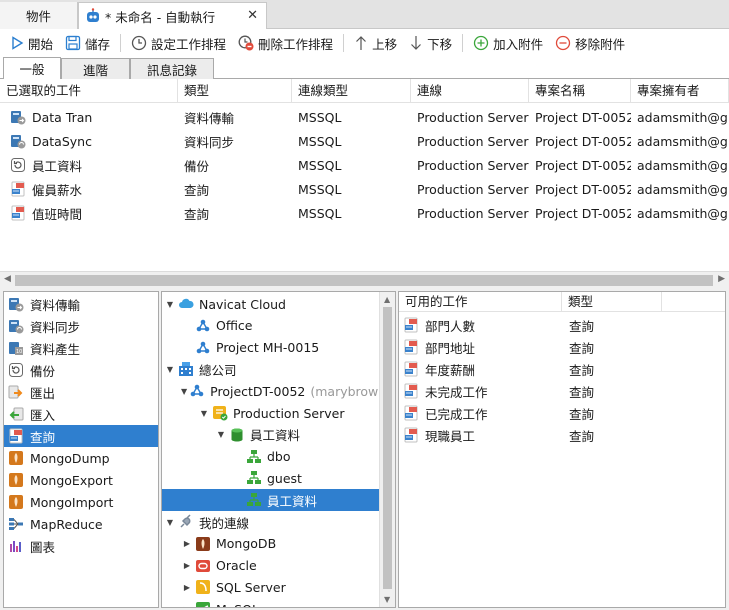 This screenshot has width=729, height=610. What do you see at coordinates (463, 43) in the screenshot?
I see `toolbar-divider` at bounding box center [463, 43].